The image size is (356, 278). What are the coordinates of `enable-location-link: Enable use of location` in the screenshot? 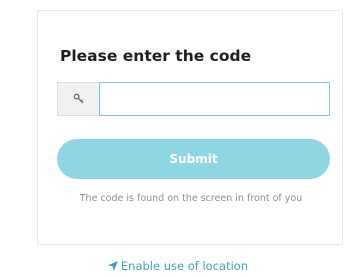 It's located at (178, 266).